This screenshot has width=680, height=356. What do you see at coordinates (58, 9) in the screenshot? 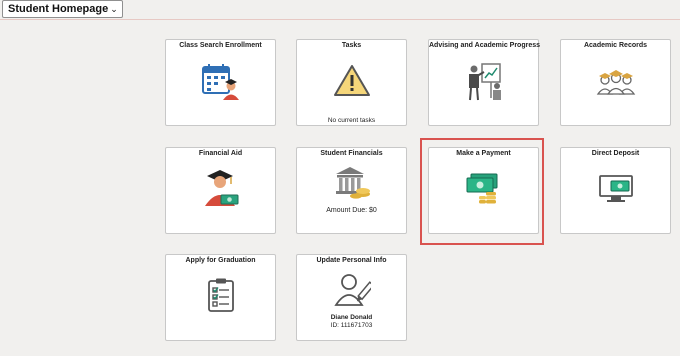
I see `homepage-label: Student Homepage` at bounding box center [58, 9].